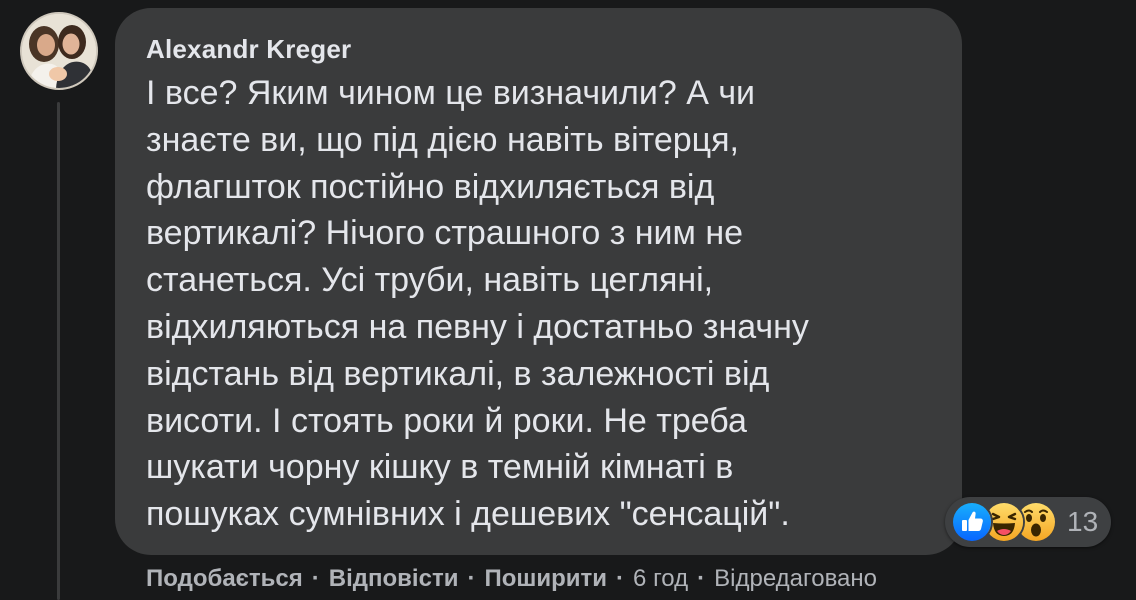 The width and height of the screenshot is (1136, 600). What do you see at coordinates (545, 579) in the screenshot?
I see `share-button: Поширити` at bounding box center [545, 579].